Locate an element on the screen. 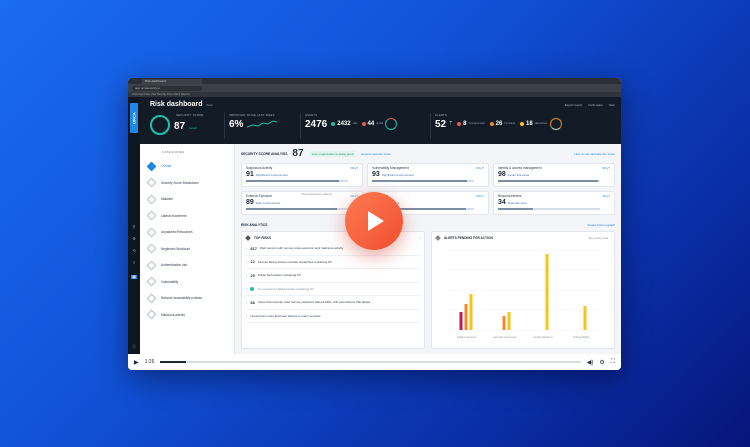 This screenshot has height=447, width=750. improved-value: 6% is located at coordinates (236, 124).